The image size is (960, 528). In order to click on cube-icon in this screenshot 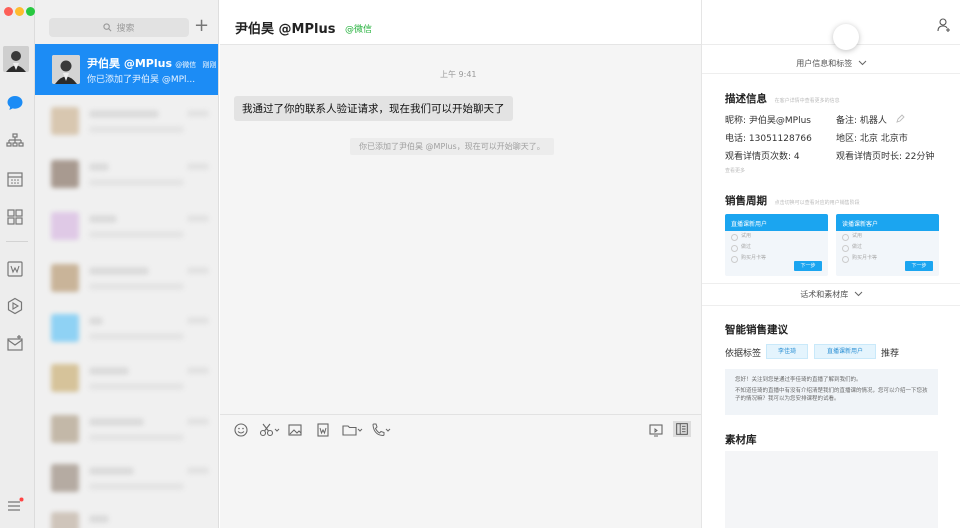, I will do `click(15, 306)`.